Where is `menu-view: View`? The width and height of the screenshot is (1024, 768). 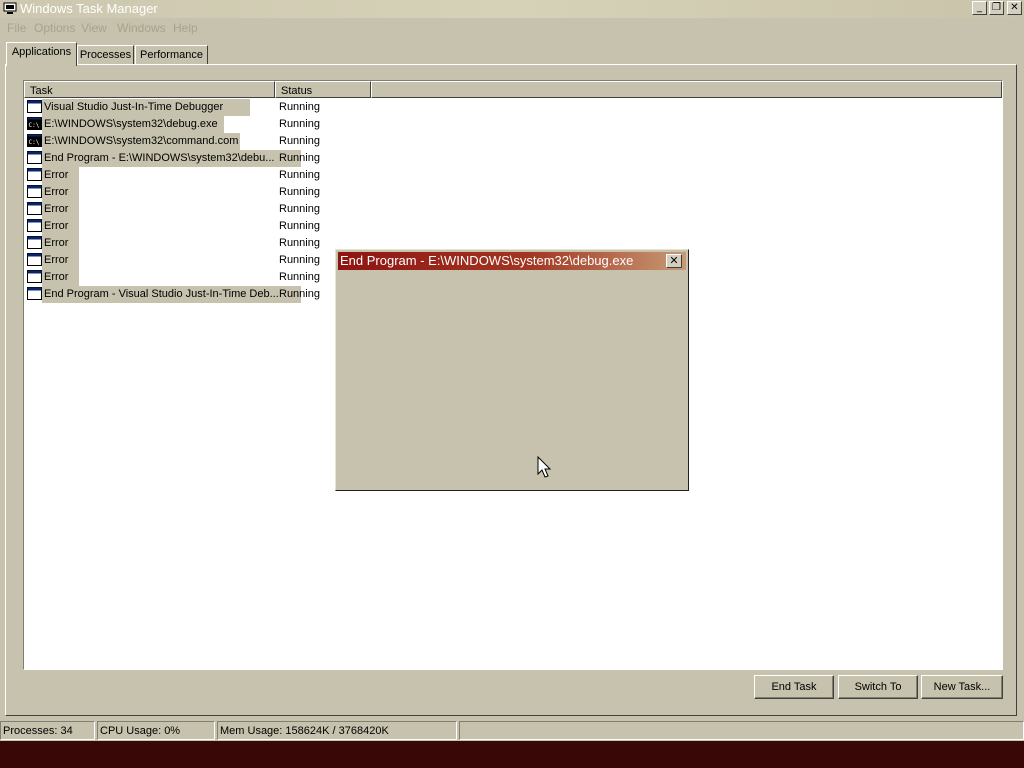
menu-view: View is located at coordinates (94, 28).